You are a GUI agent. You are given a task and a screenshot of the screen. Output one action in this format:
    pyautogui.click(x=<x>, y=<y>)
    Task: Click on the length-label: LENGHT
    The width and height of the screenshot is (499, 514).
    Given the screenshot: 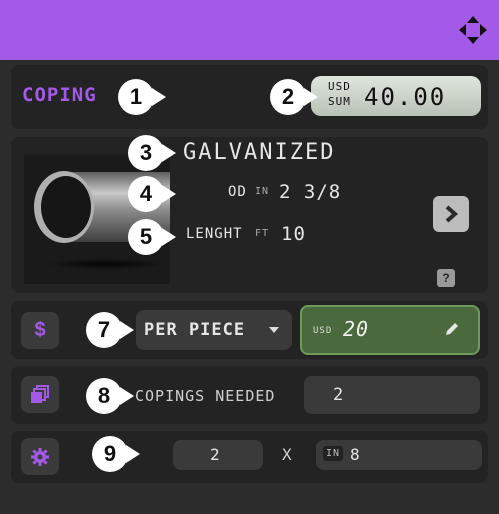 What is the action you would take?
    pyautogui.click(x=214, y=234)
    